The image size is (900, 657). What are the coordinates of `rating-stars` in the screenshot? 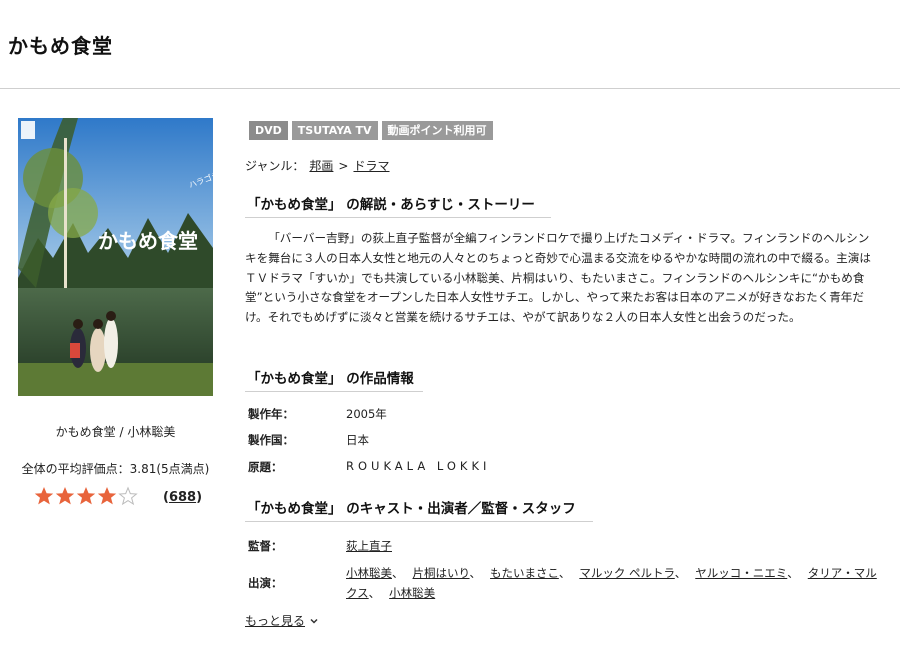 It's located at (86, 496).